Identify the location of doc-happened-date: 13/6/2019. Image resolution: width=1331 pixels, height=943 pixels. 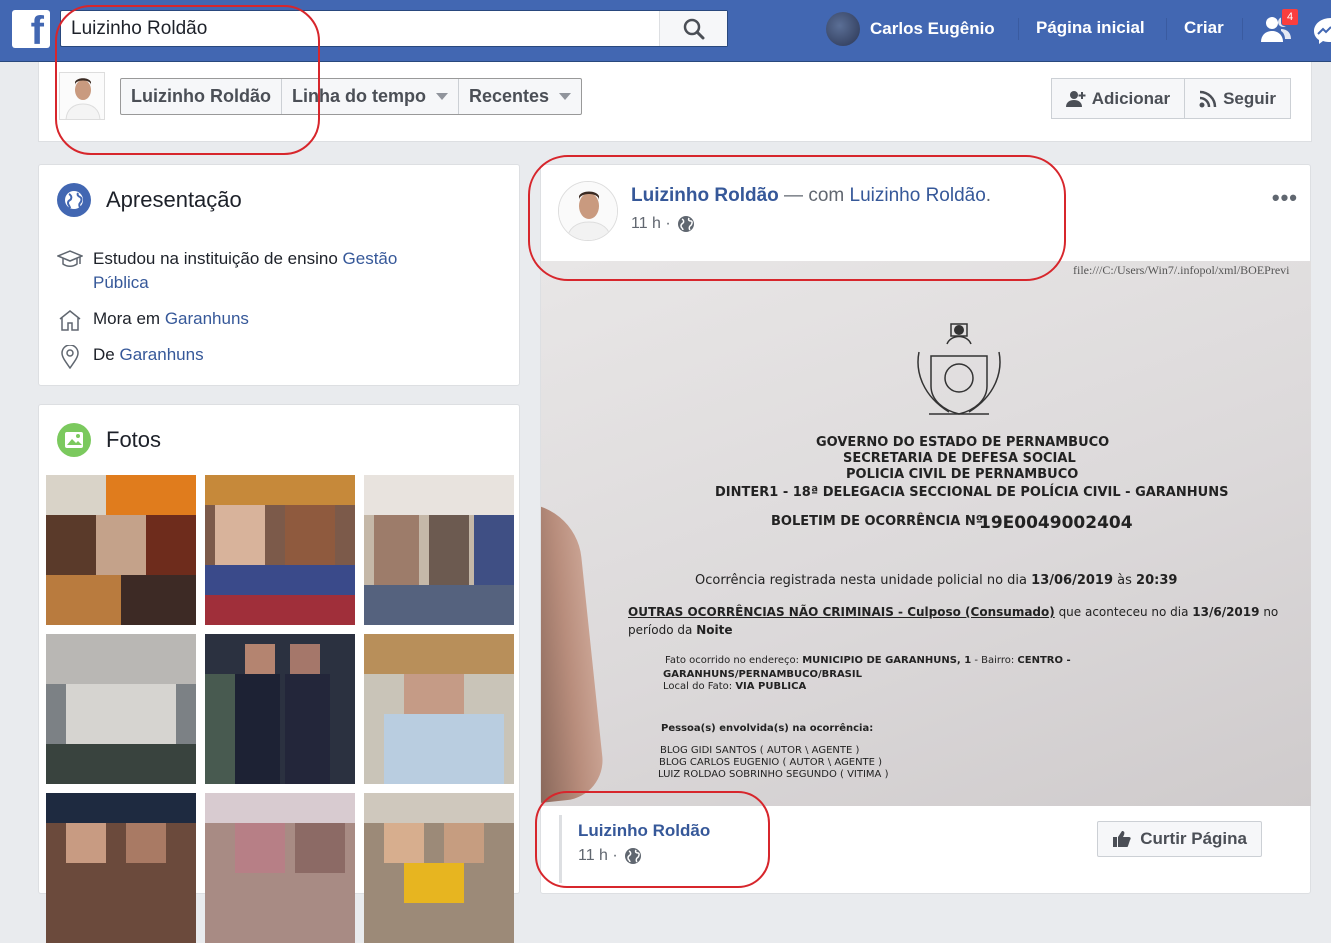
(1226, 612).